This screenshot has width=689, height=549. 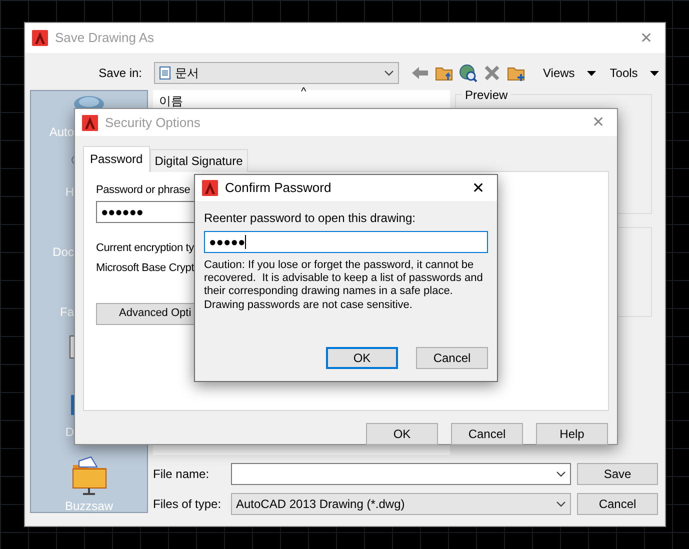 What do you see at coordinates (344, 285) in the screenshot?
I see `caution-text: Caution: If you lose or forget the password, it cannot be recovered. It is advisable to keep a list of passwords and their corresponding drawing names in a safe place. Drawing passwords are not case sensitive.` at bounding box center [344, 285].